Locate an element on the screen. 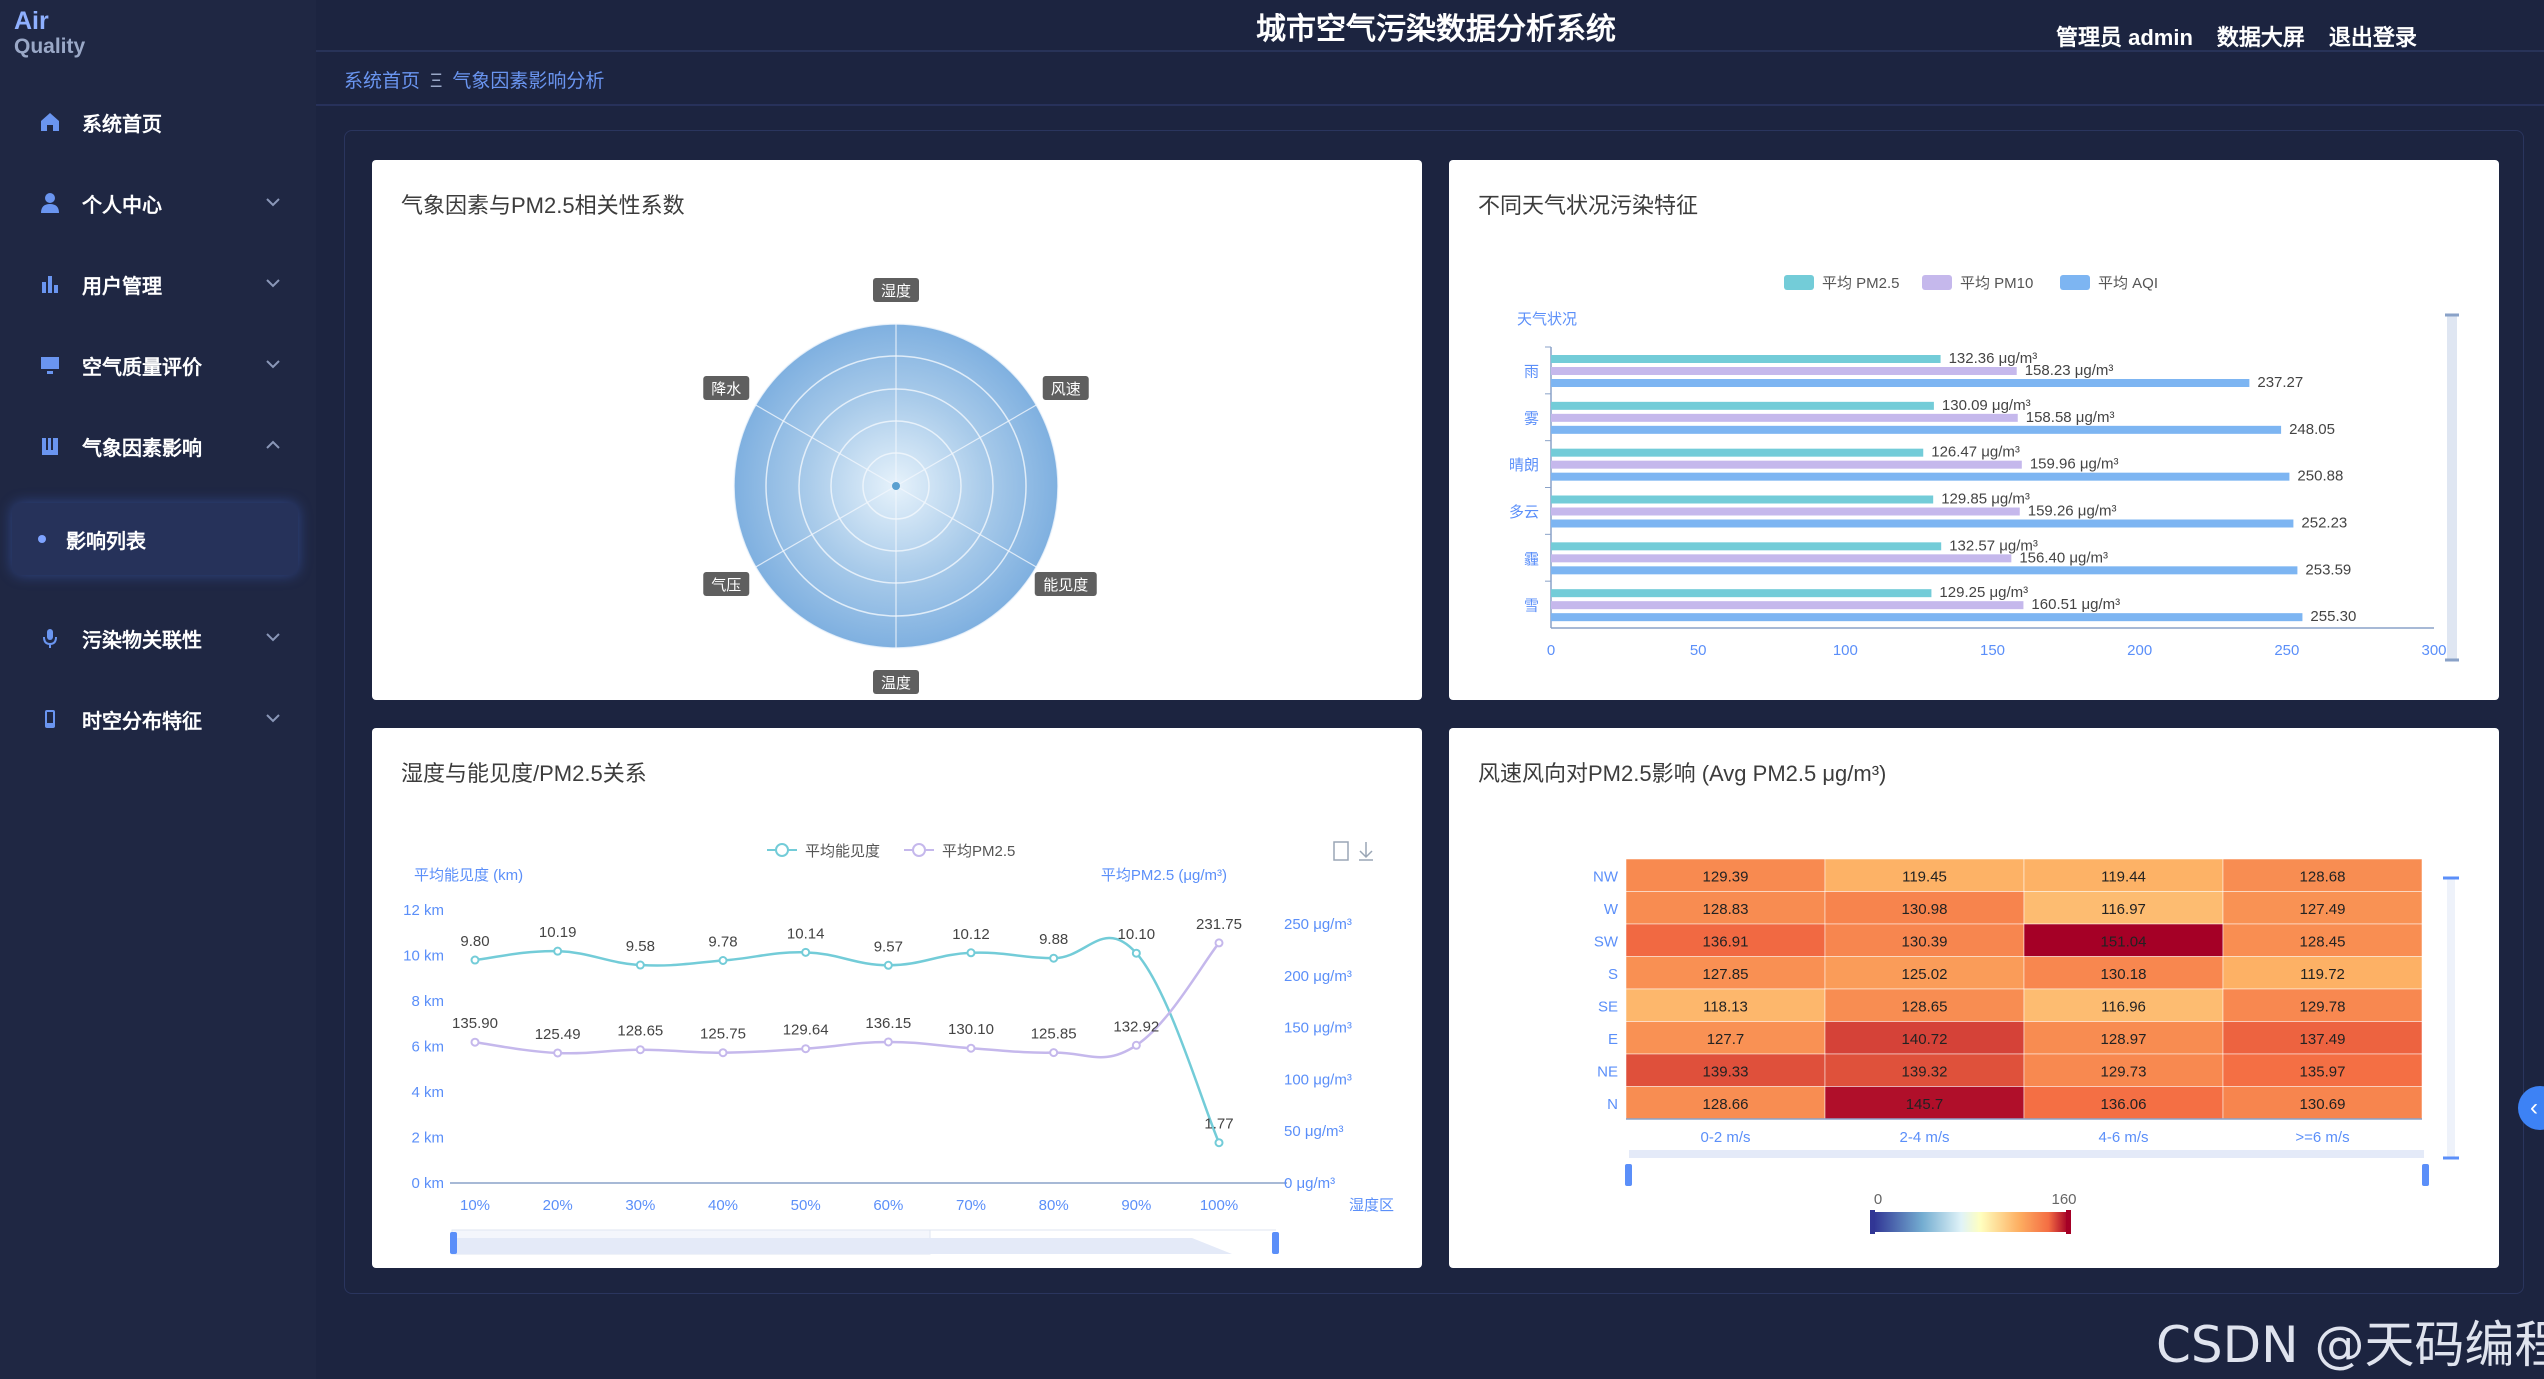  point-data-label: 10.12 is located at coordinates (971, 934).